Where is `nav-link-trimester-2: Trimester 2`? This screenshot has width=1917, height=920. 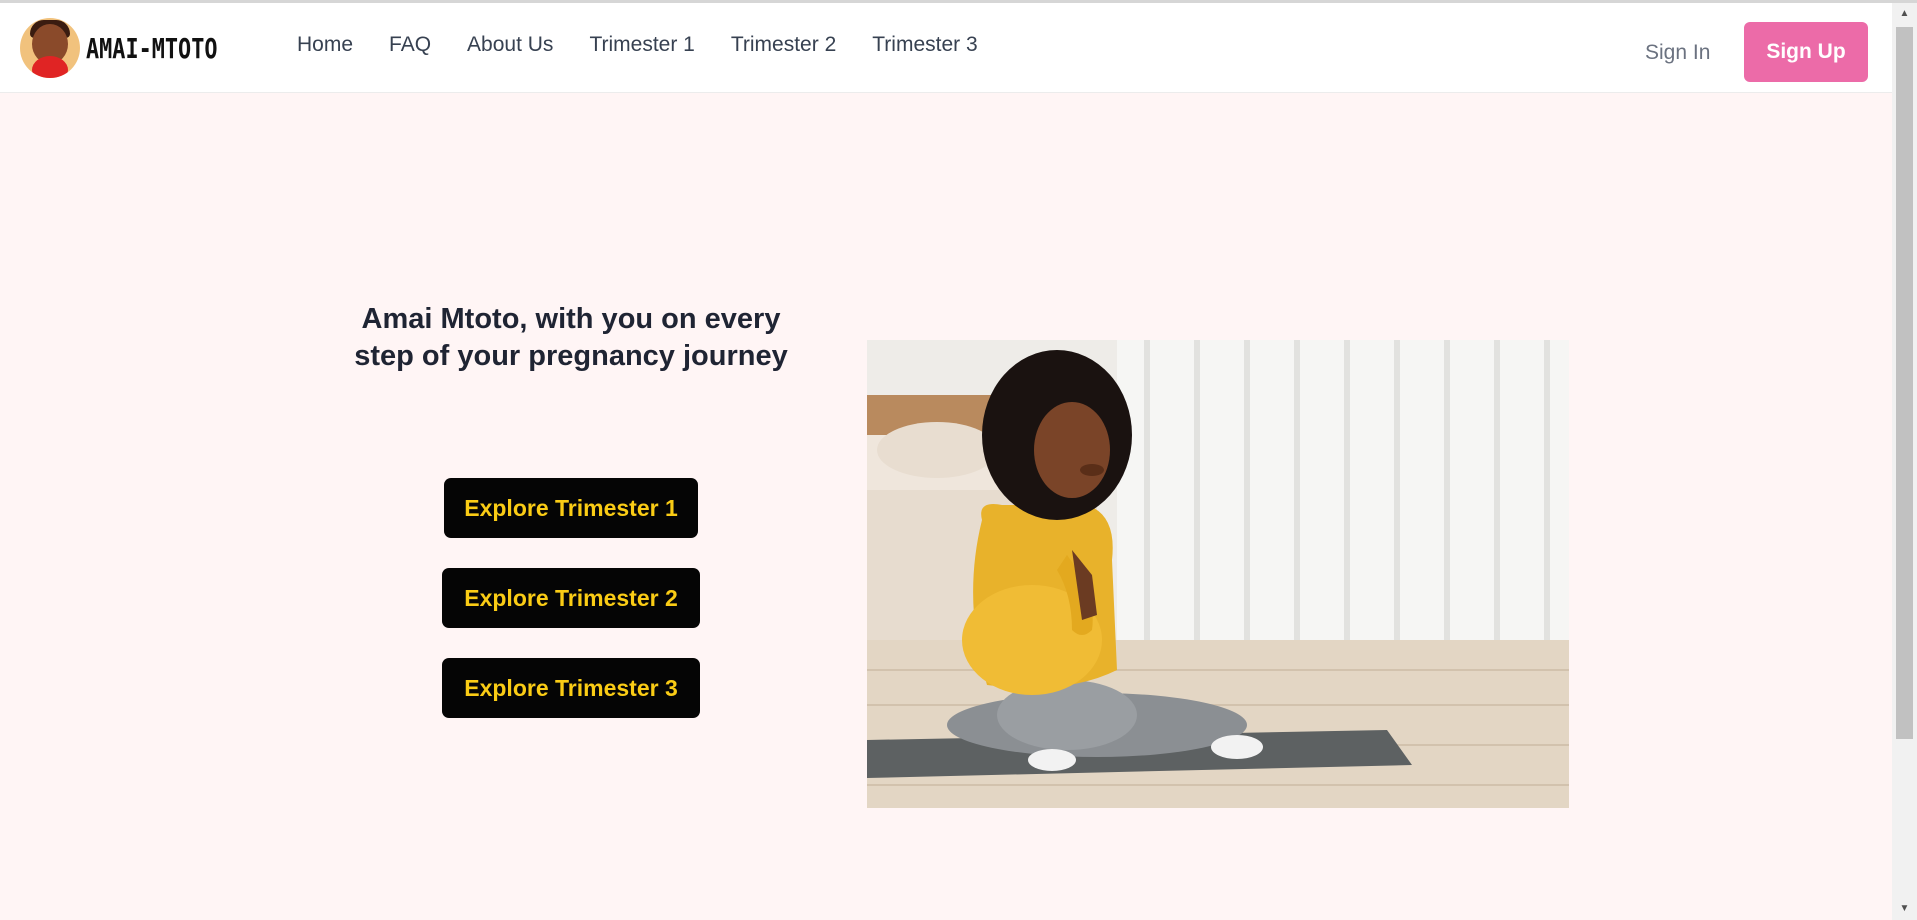
nav-link-trimester-2: Trimester 2 is located at coordinates (783, 45).